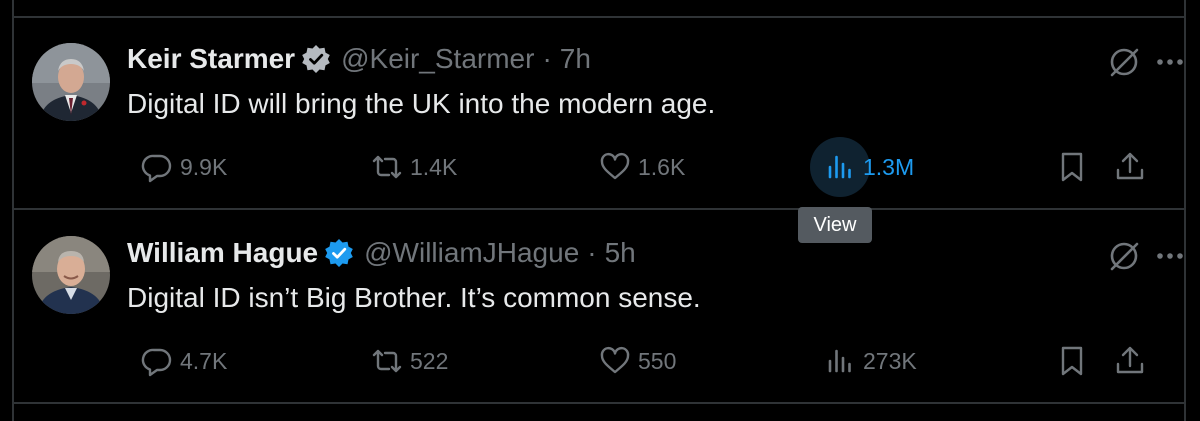  What do you see at coordinates (211, 59) in the screenshot?
I see `author-name: Keir Starmer` at bounding box center [211, 59].